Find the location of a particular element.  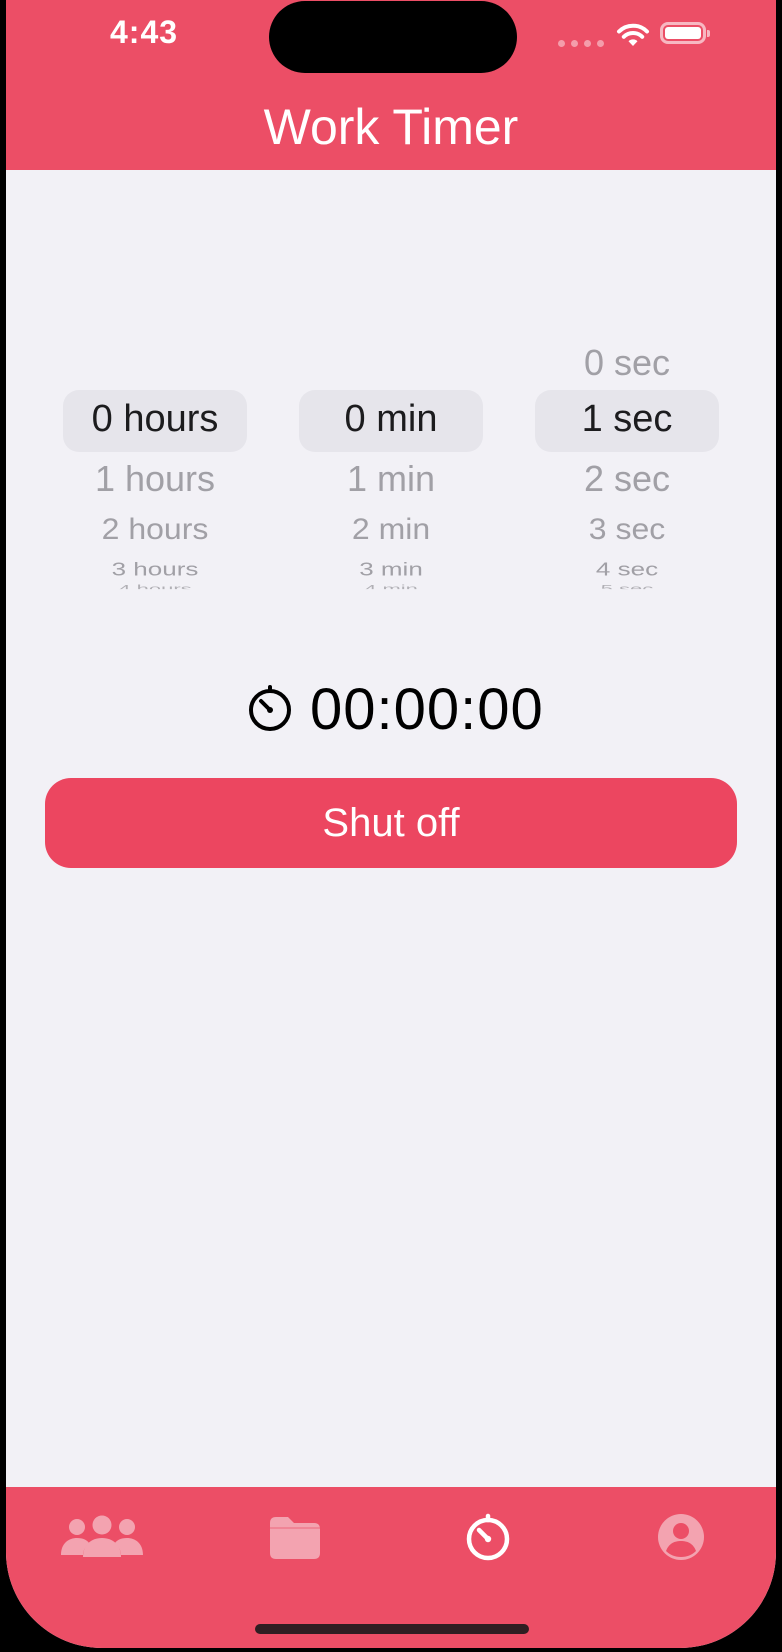

tab-people is located at coordinates (102, 1537).